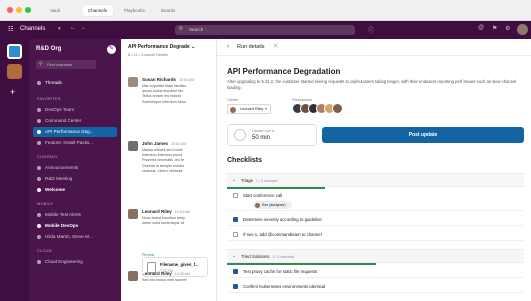 This screenshot has width=531, height=301. I want to click on message-author: Susan Richards 10:00 AM, so click(168, 79).